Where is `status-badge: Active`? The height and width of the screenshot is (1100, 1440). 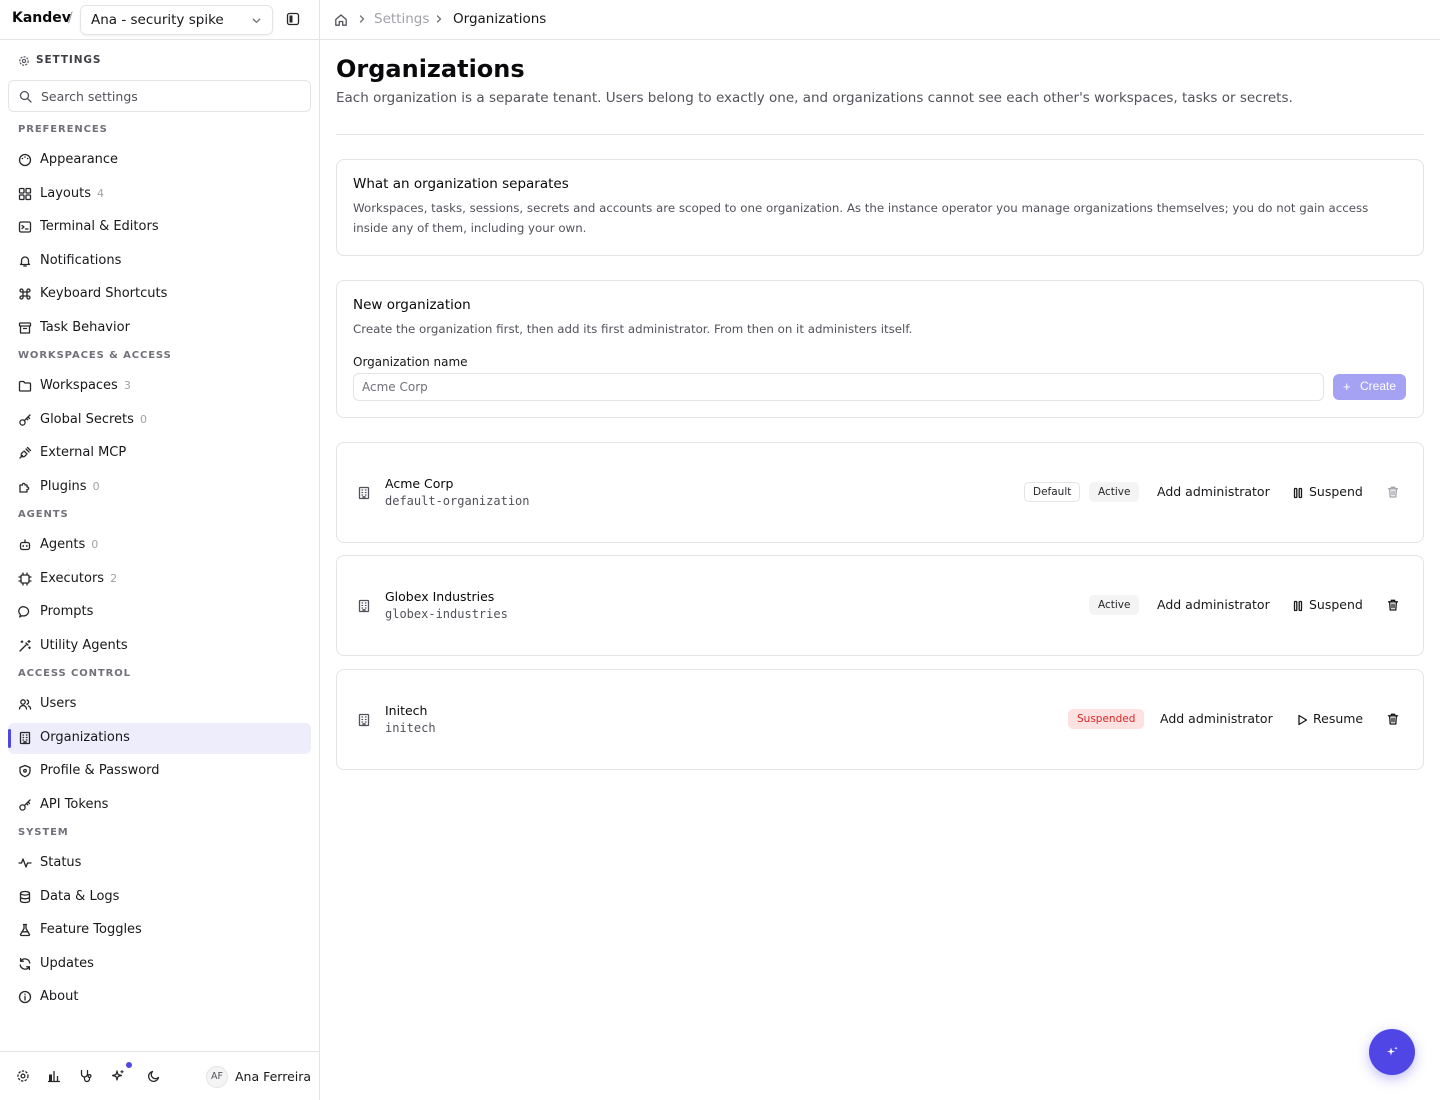
status-badge: Active is located at coordinates (1114, 605).